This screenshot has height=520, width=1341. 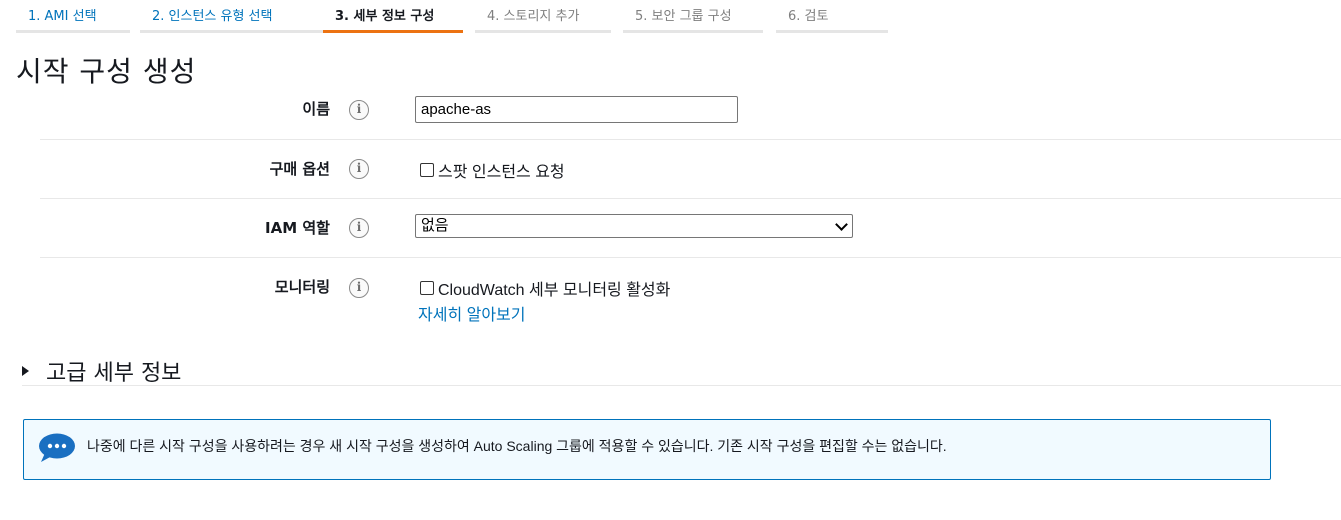 What do you see at coordinates (25, 371) in the screenshot?
I see `caret-right-icon` at bounding box center [25, 371].